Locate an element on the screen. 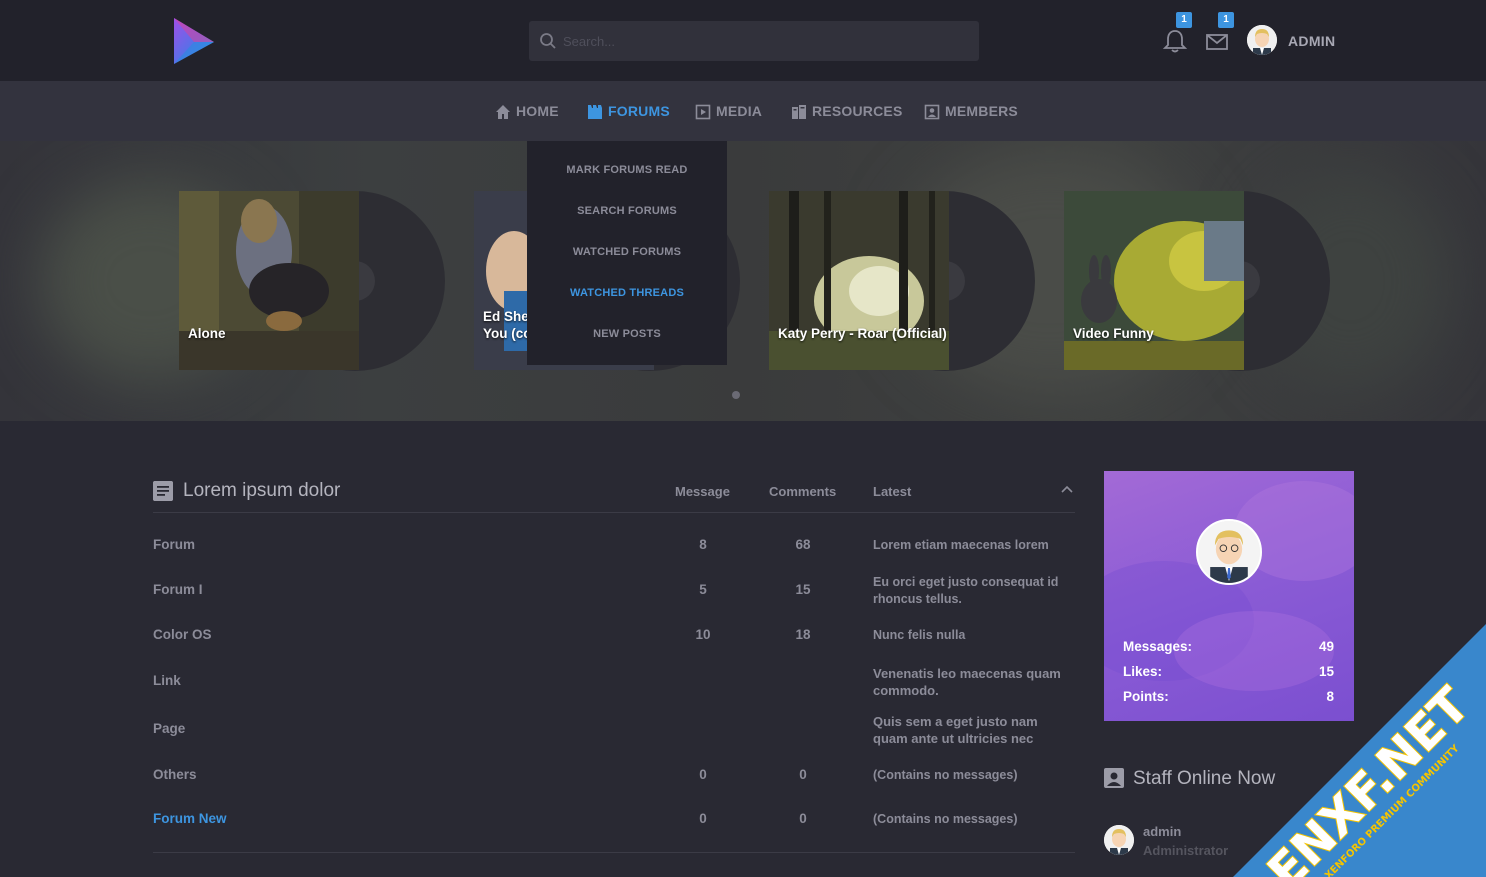 This screenshot has width=1486, height=877. main-nav: HOME FORUMS MEDIA RESOURCES MEMBERS is located at coordinates (743, 111).